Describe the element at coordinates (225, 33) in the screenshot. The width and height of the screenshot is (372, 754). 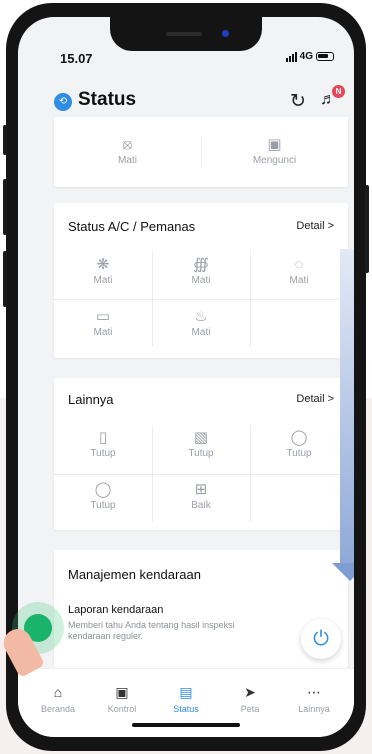
I see `camera` at that location.